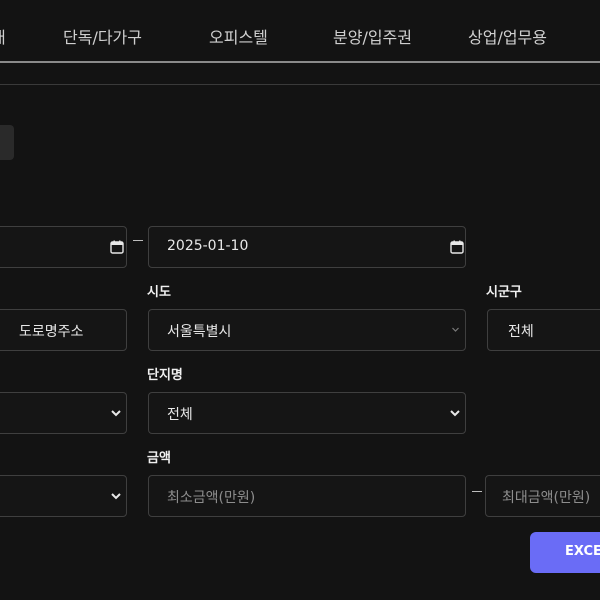  Describe the element at coordinates (546, 498) in the screenshot. I see `price-max-placeholder: 최대금액(만원)` at that location.